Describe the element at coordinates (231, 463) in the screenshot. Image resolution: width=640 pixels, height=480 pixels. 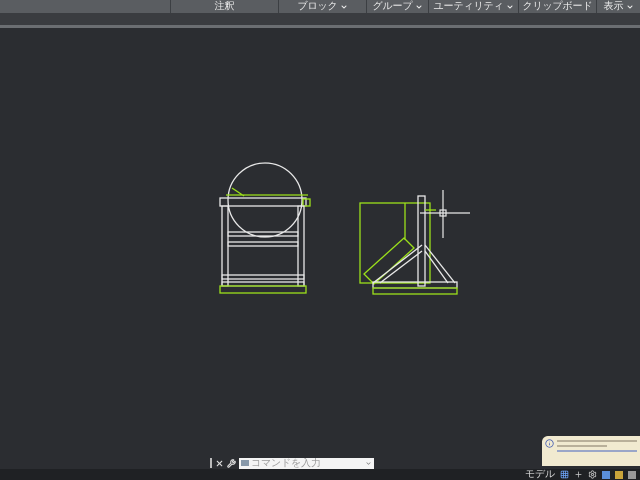
I see `wrench-icon` at that location.